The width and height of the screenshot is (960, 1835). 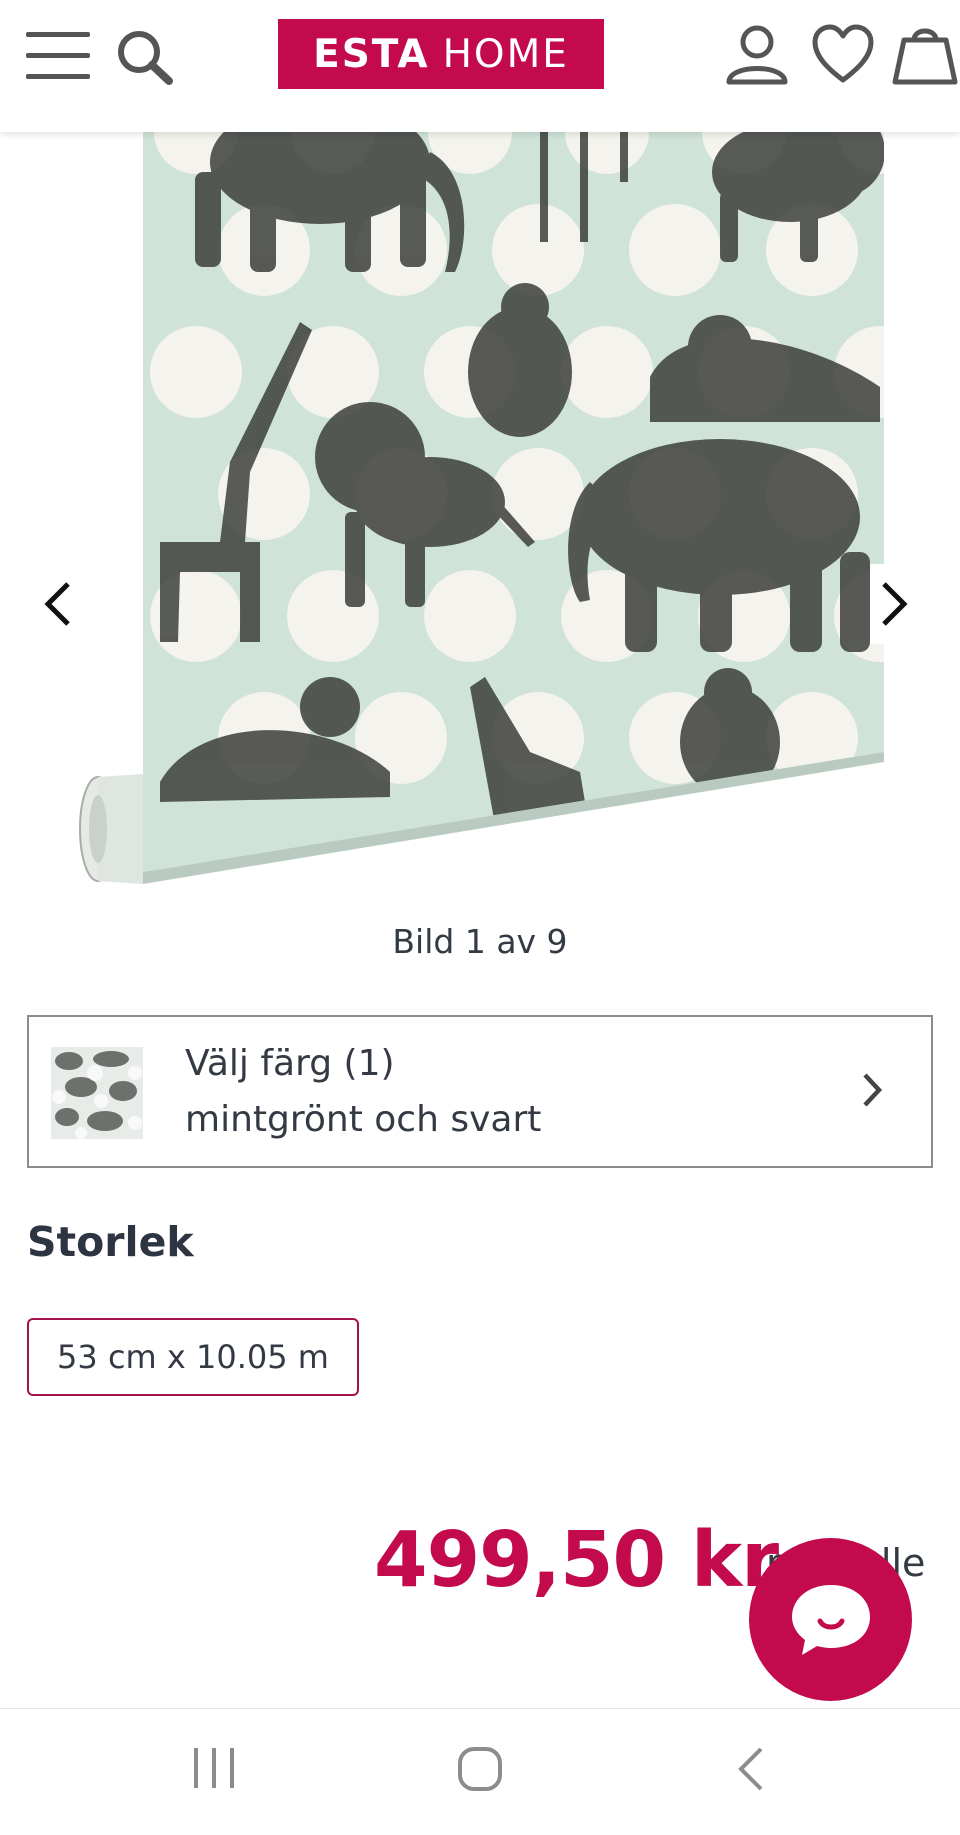 What do you see at coordinates (750, 1769) in the screenshot?
I see `back-icon` at bounding box center [750, 1769].